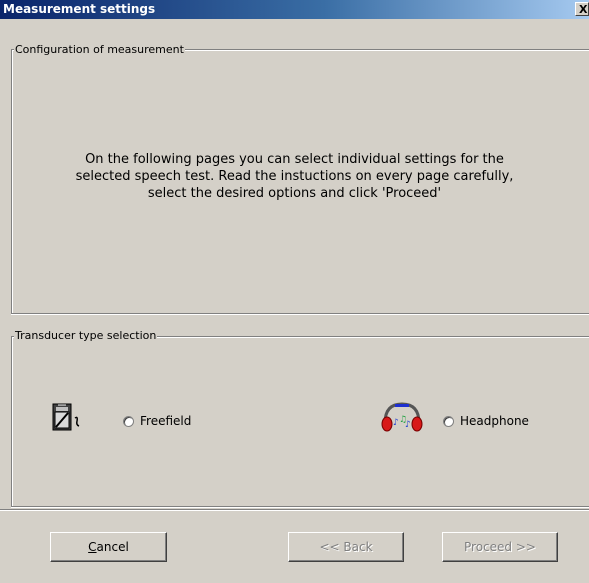  Describe the element at coordinates (79, 9) in the screenshot. I see `window-title: Measurement settings` at that location.